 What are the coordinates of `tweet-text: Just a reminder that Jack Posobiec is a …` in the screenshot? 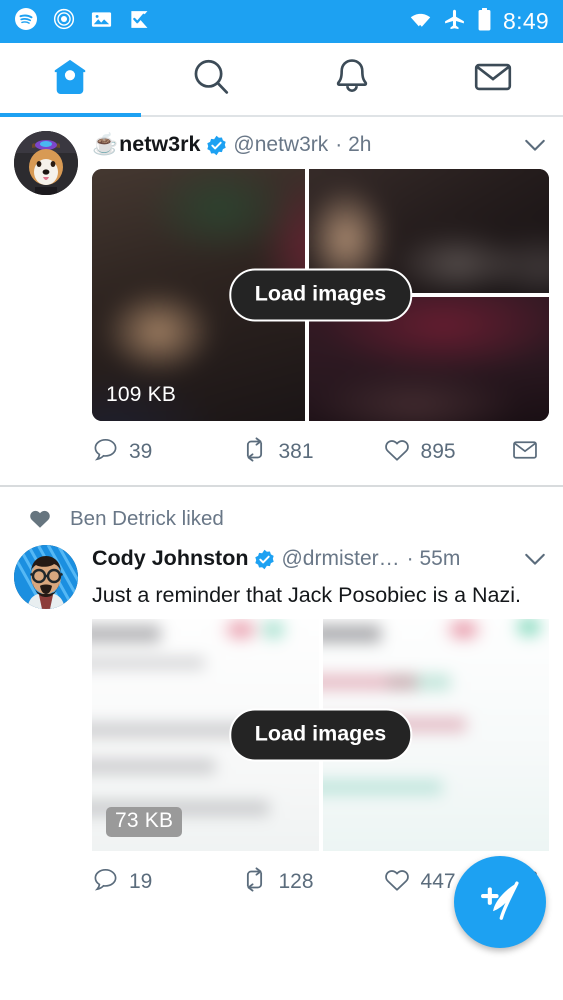 It's located at (306, 595).